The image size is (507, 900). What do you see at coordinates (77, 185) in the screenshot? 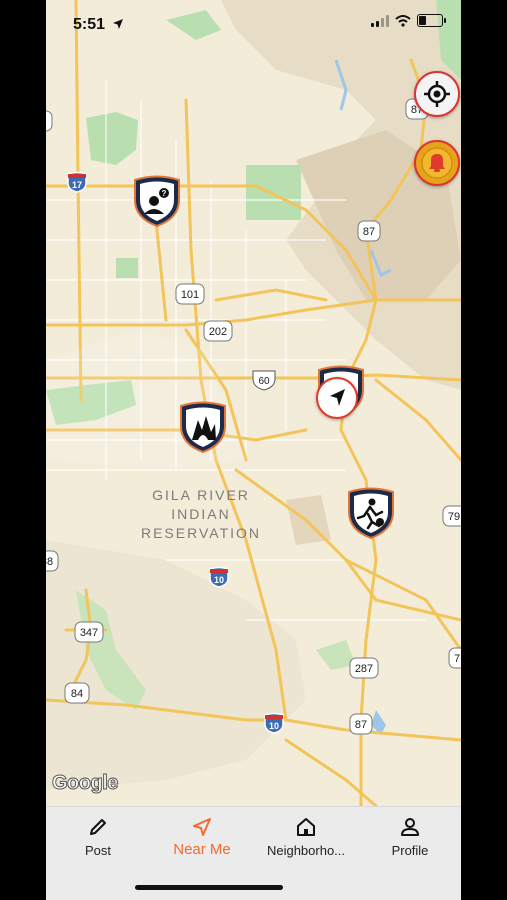
I see `shield-number: 17` at bounding box center [77, 185].